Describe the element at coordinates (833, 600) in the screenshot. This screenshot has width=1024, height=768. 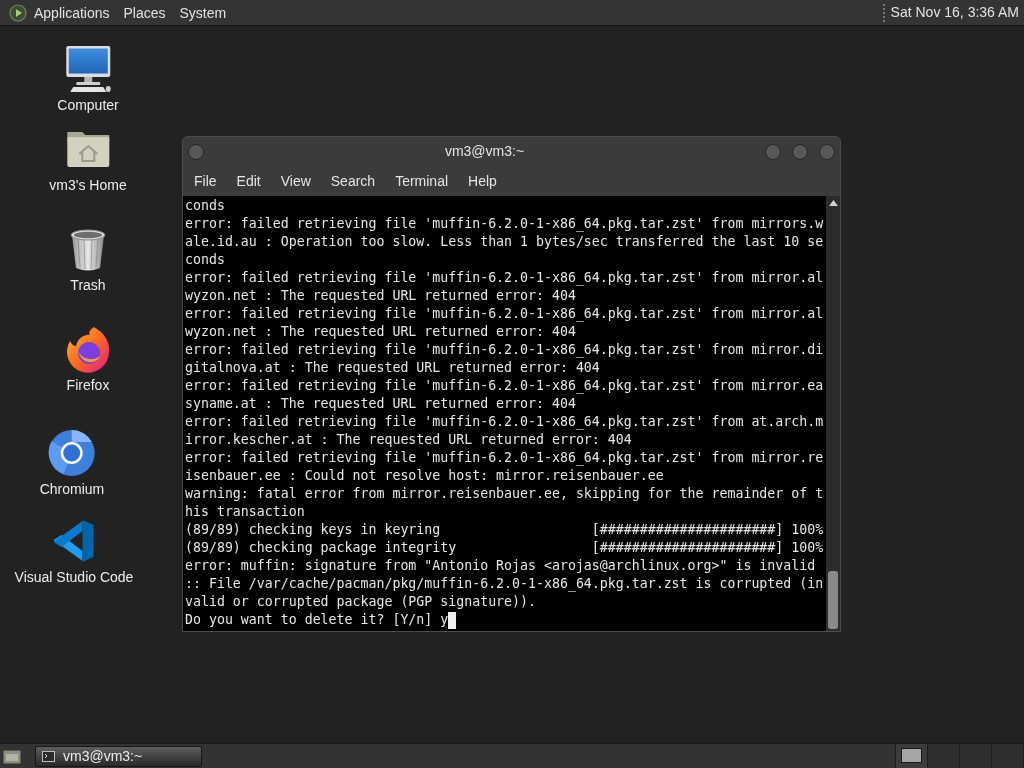
I see `scrollbar-thumb` at that location.